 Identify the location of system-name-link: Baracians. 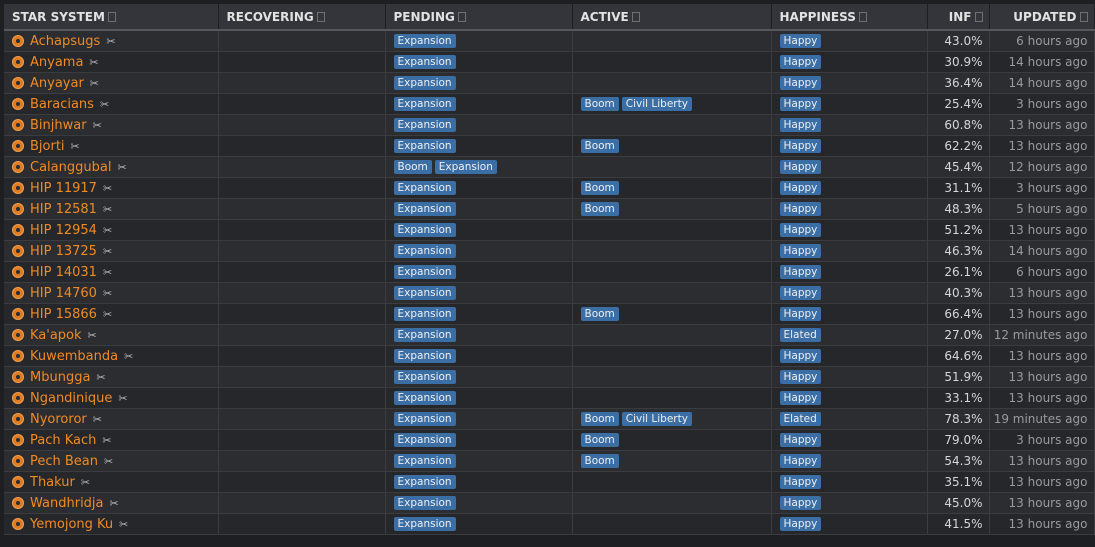
(62, 104).